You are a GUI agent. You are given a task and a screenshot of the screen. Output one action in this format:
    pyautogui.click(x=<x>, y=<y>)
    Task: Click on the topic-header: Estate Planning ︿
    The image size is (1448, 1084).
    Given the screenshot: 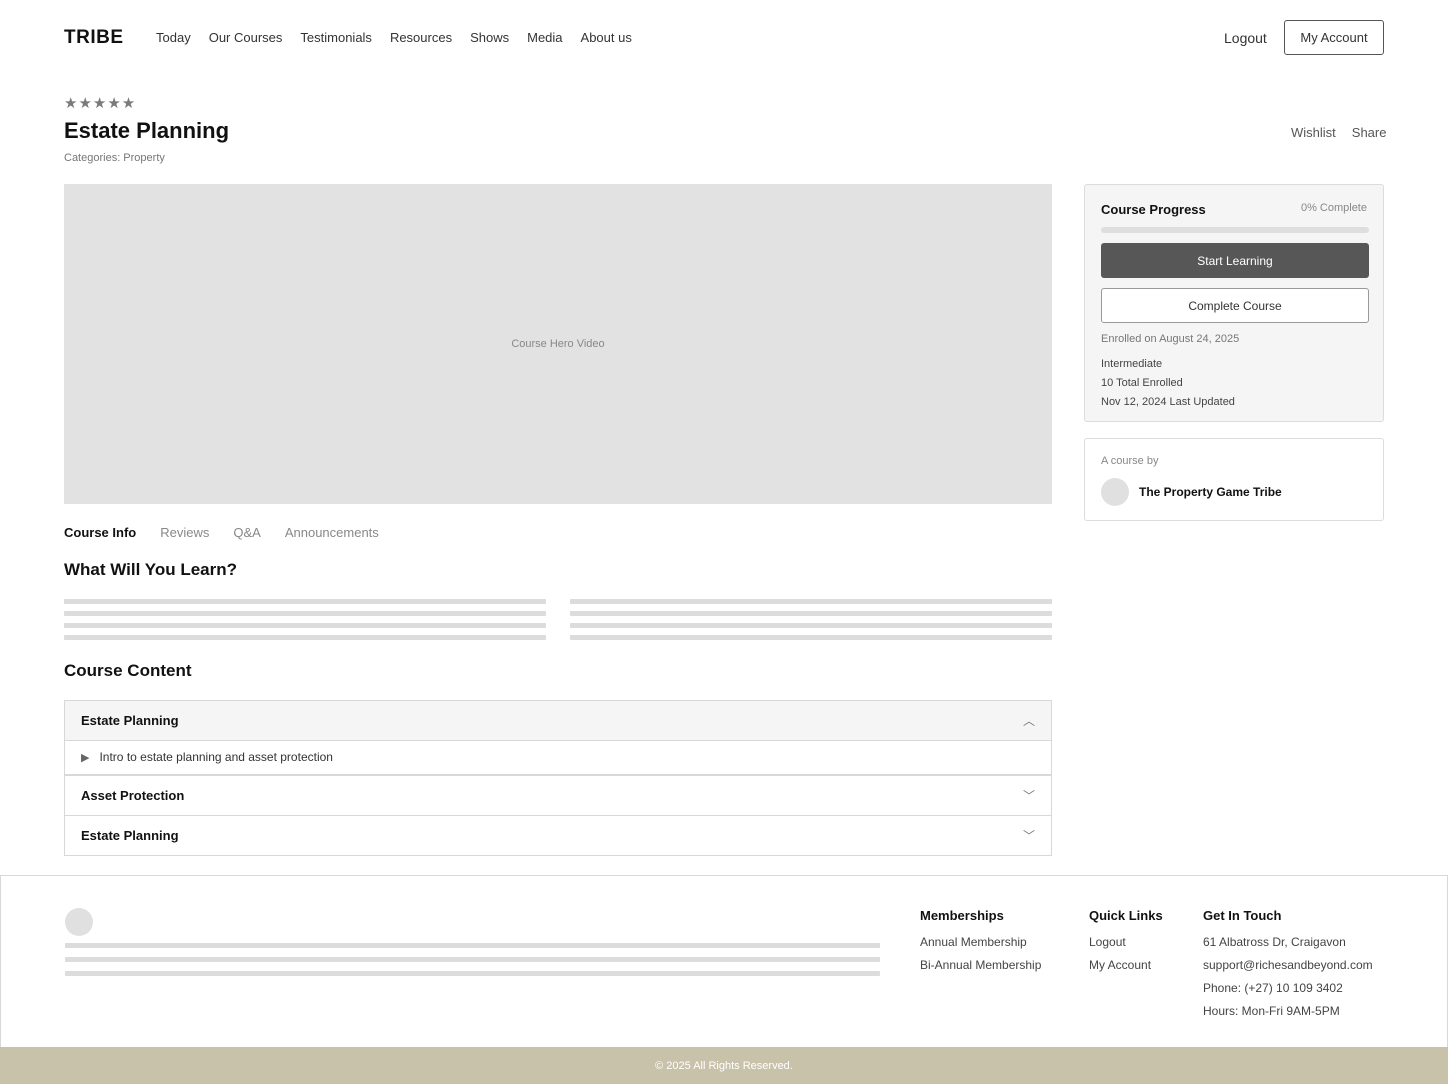 What is the action you would take?
    pyautogui.click(x=558, y=720)
    